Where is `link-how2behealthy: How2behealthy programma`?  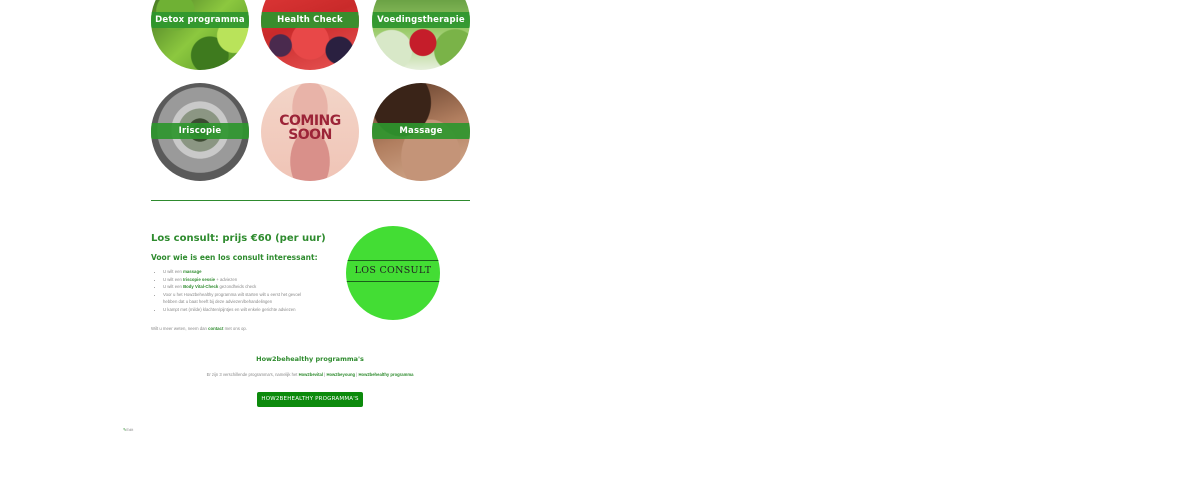 link-how2behealthy: How2behealthy programma is located at coordinates (386, 374).